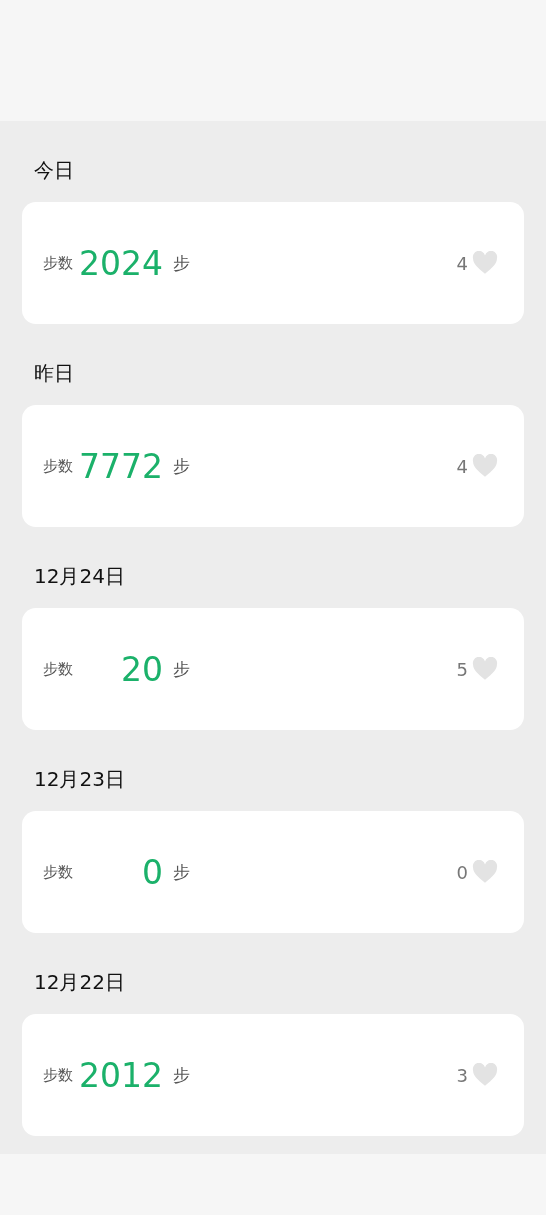 The image size is (546, 1215). What do you see at coordinates (79, 982) in the screenshot?
I see `date-heading: 12月22日` at bounding box center [79, 982].